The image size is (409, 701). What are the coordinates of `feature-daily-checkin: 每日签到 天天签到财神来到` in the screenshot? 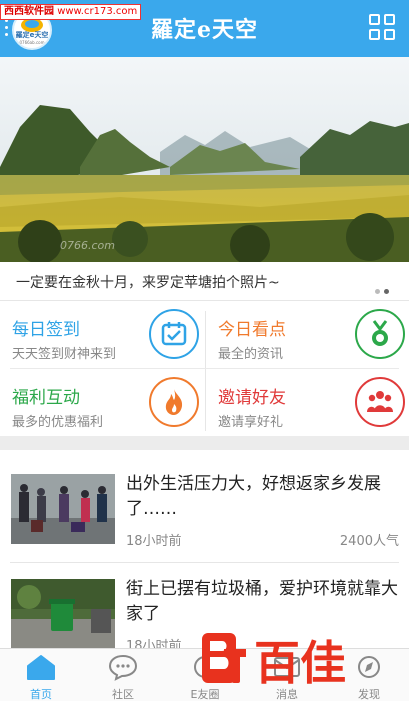 It's located at (109, 332).